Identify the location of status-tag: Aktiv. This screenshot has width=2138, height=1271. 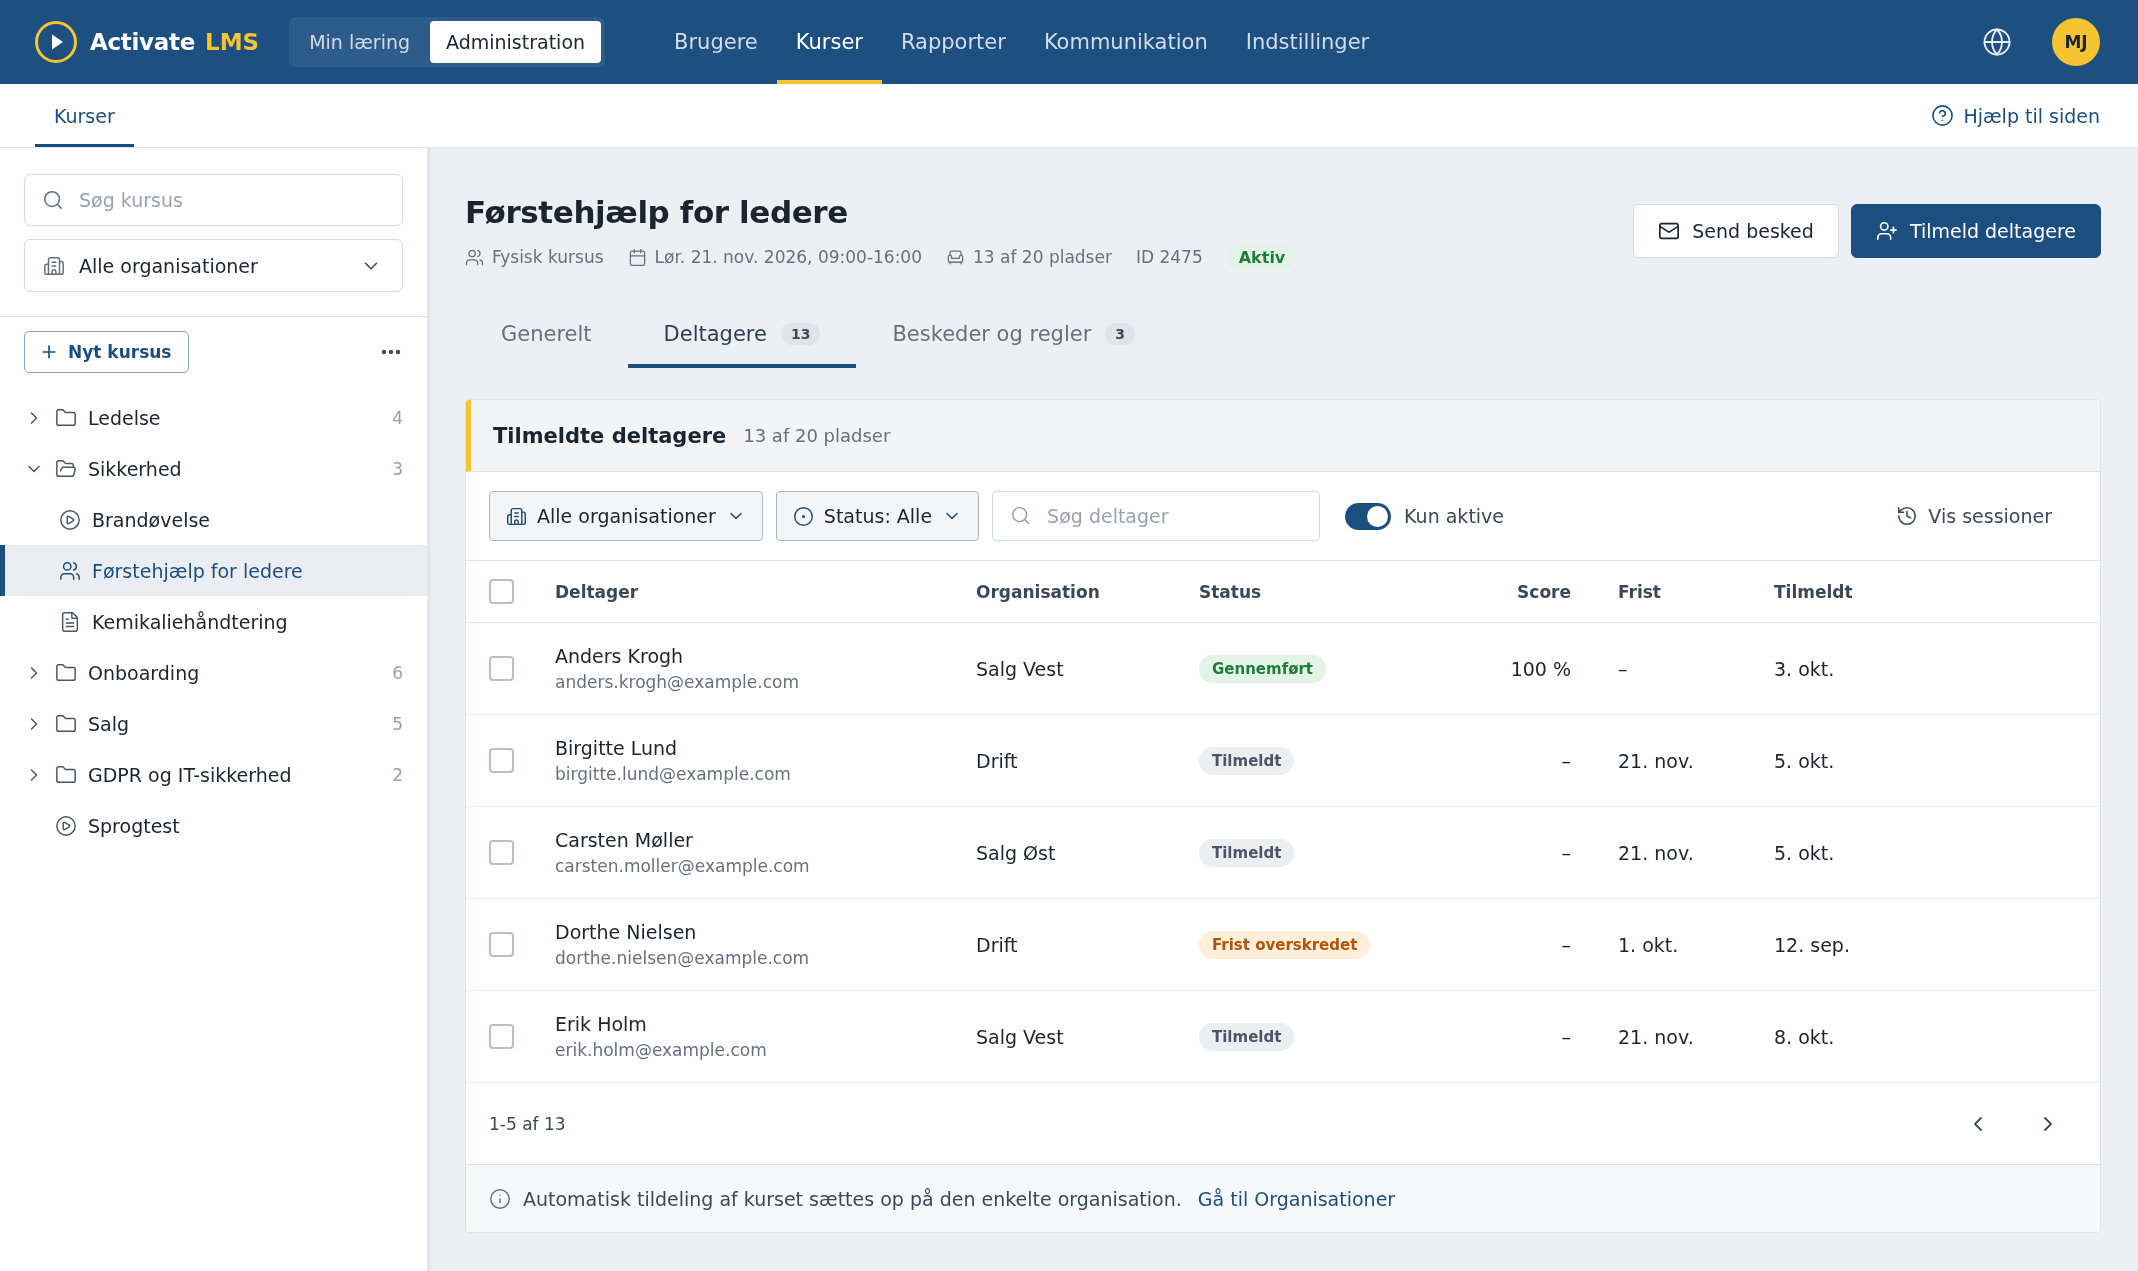
(1262, 257).